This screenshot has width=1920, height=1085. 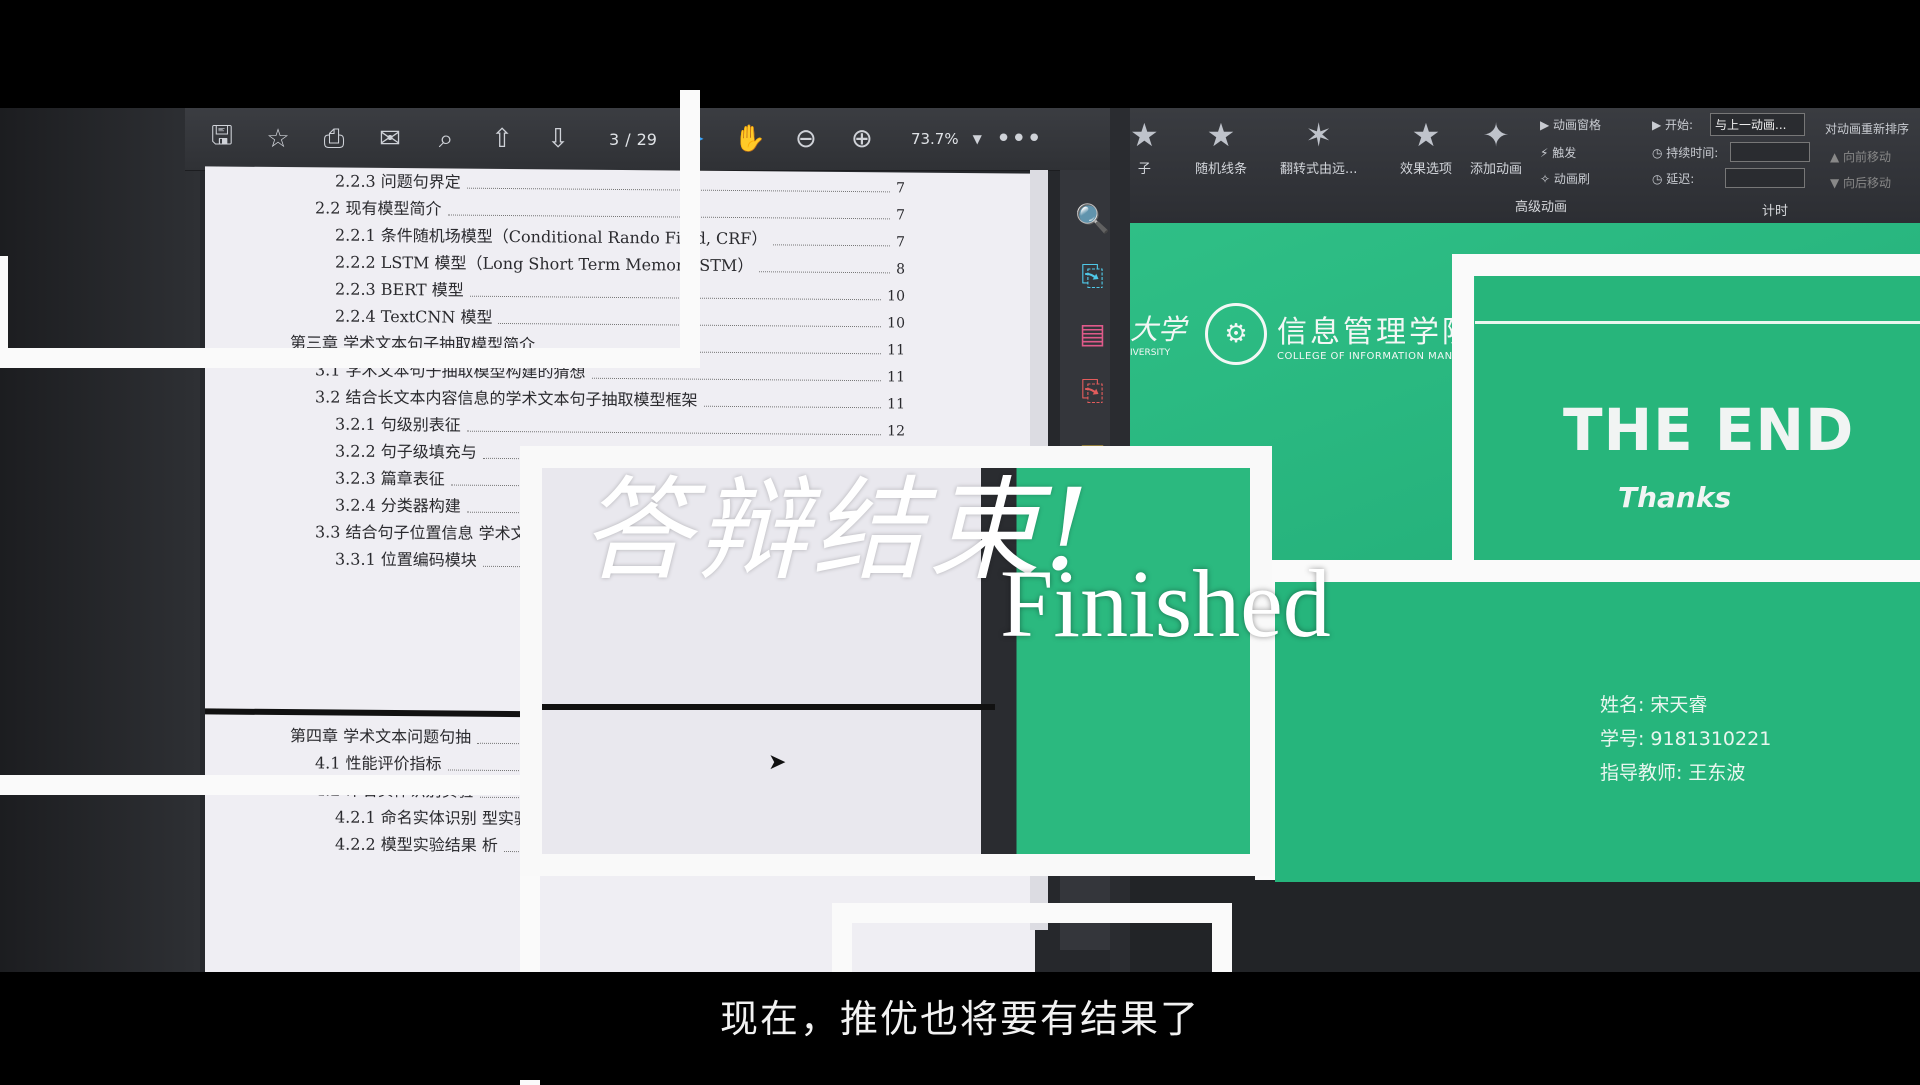 I want to click on move-later-label: 向后移动, so click(x=1867, y=183).